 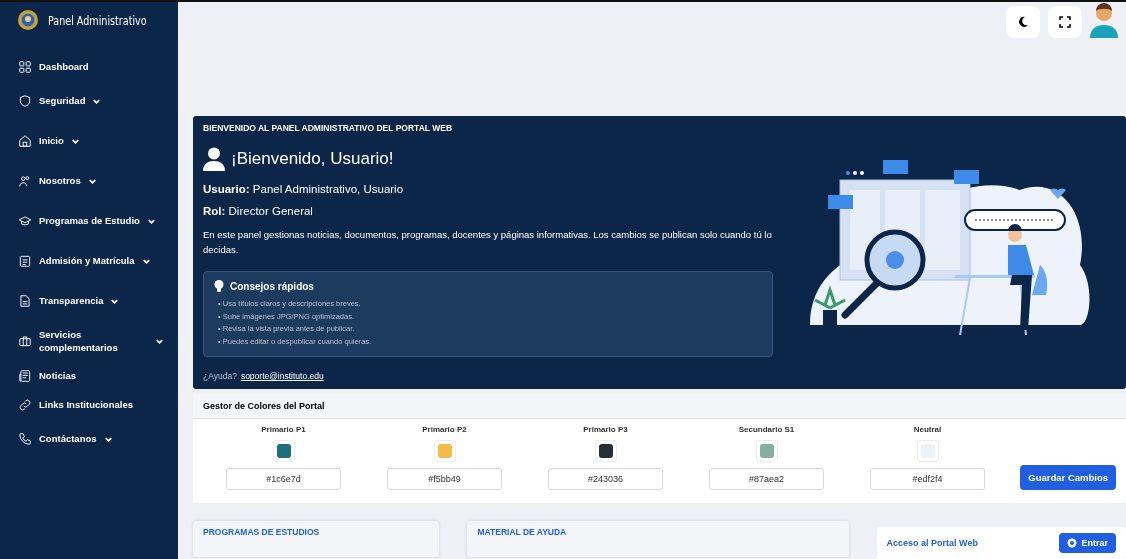 I want to click on tips-title: Consejos rápidos, so click(x=272, y=286).